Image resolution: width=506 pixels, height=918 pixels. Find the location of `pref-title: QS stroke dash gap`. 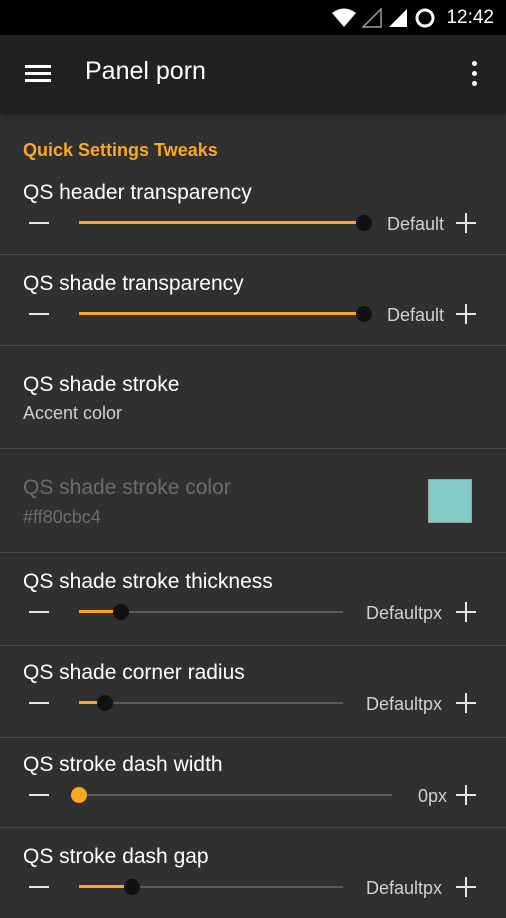

pref-title: QS stroke dash gap is located at coordinates (116, 856).